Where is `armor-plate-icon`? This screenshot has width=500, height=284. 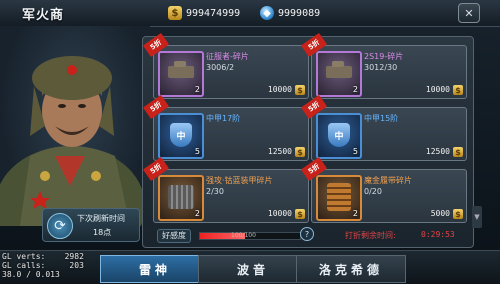 armor-plate-icon is located at coordinates (181, 197).